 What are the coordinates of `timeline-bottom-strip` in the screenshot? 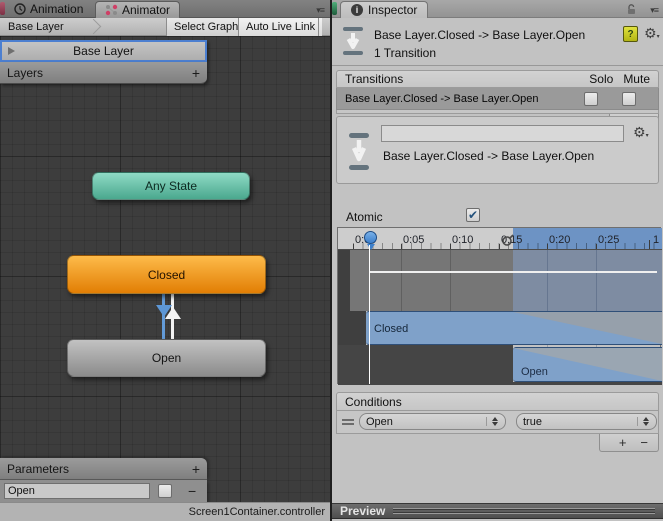 It's located at (500, 383).